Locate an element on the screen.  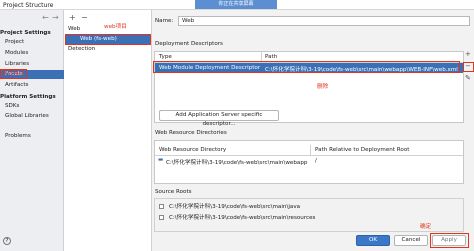
sidebar-item-modules: Modules is located at coordinates (16, 53).